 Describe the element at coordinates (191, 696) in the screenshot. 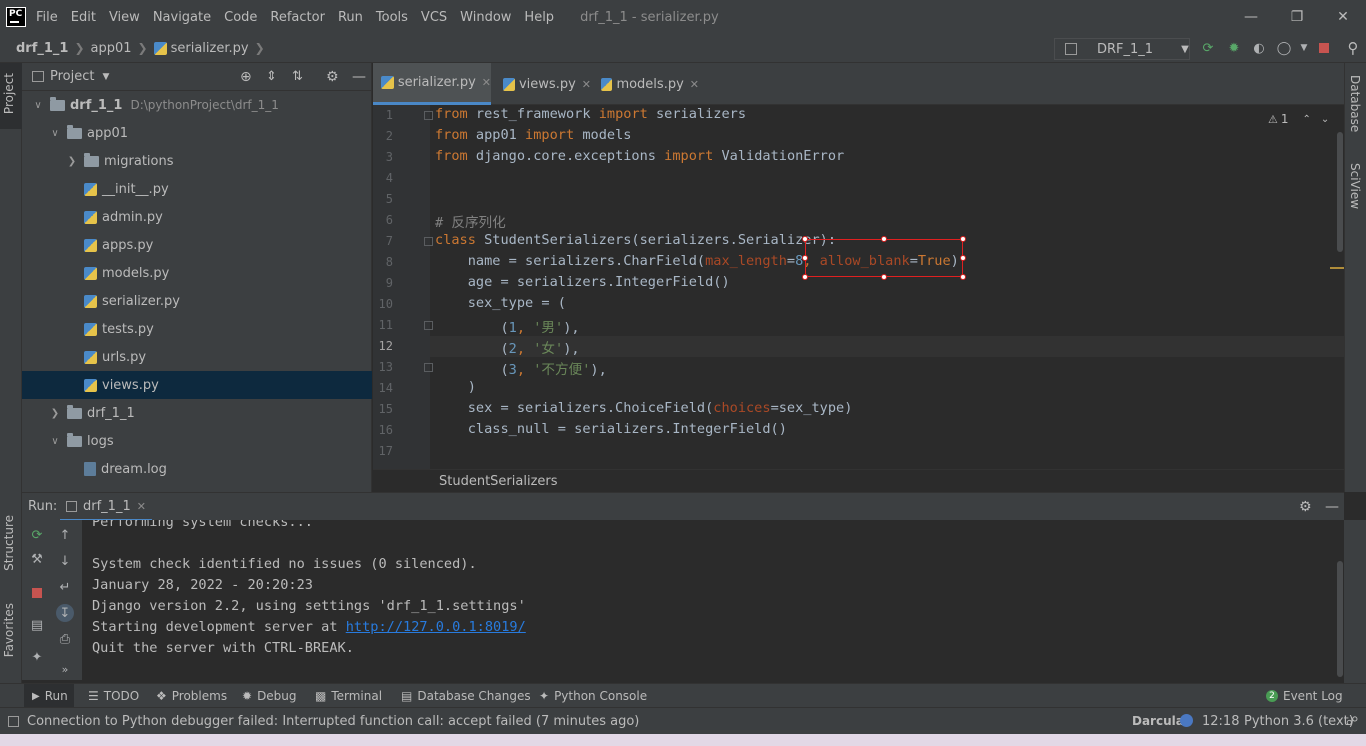

I see `problems-tool-button: ❖ Problems` at that location.